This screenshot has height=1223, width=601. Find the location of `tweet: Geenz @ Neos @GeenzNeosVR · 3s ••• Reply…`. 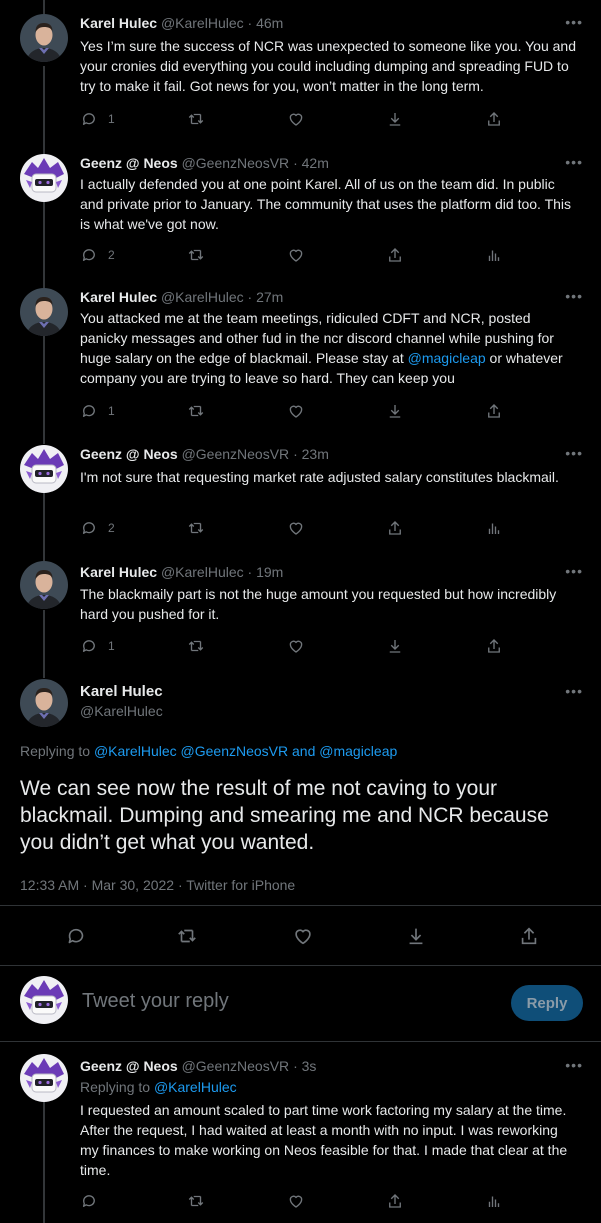

tweet: Geenz @ Neos @GeenzNeosVR · 3s ••• Reply… is located at coordinates (300, 1132).